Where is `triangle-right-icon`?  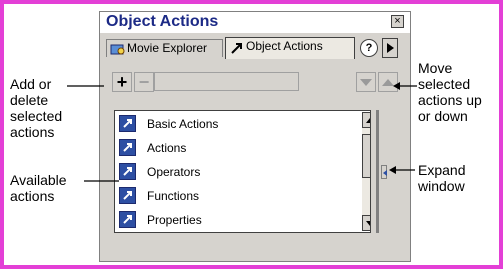 triangle-right-icon is located at coordinates (390, 48).